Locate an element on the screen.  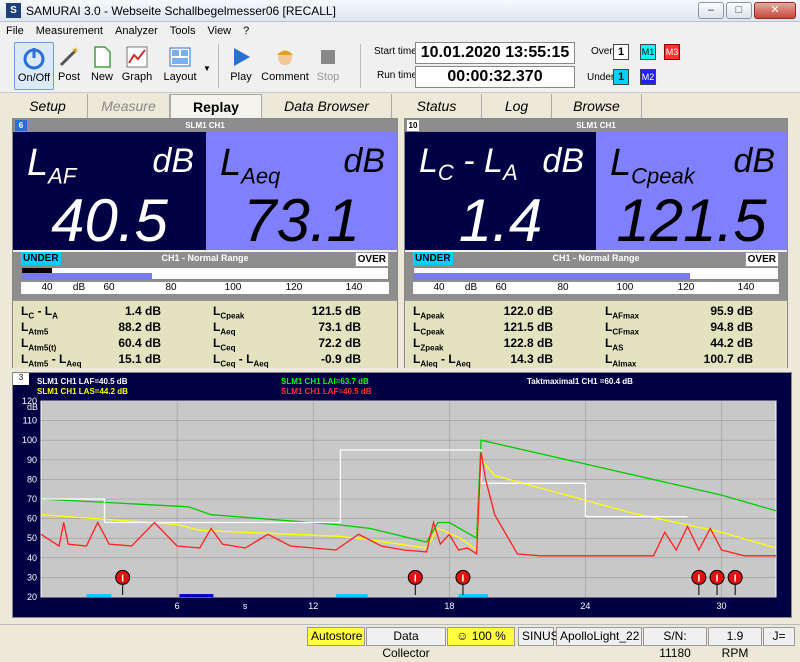
y-tick-label: 90 is located at coordinates (32, 460).